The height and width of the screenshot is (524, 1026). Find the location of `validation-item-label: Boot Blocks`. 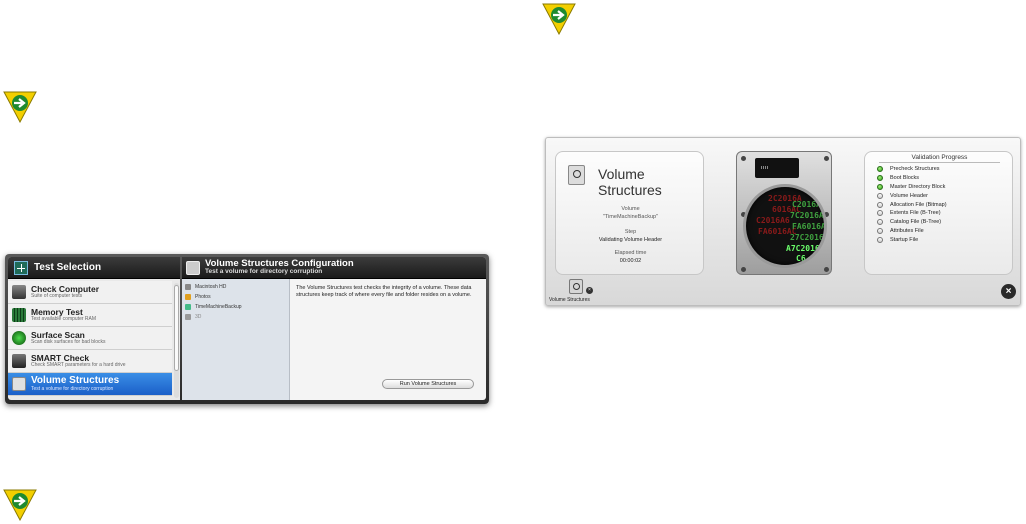

validation-item-label: Boot Blocks is located at coordinates (905, 178).